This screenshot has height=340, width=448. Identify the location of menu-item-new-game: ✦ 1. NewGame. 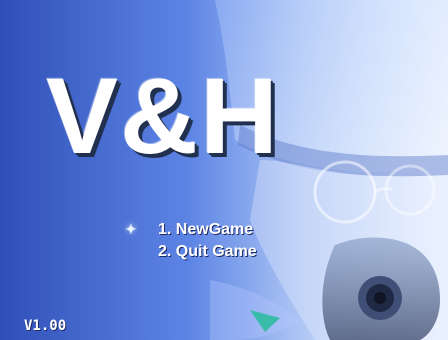
(225, 231).